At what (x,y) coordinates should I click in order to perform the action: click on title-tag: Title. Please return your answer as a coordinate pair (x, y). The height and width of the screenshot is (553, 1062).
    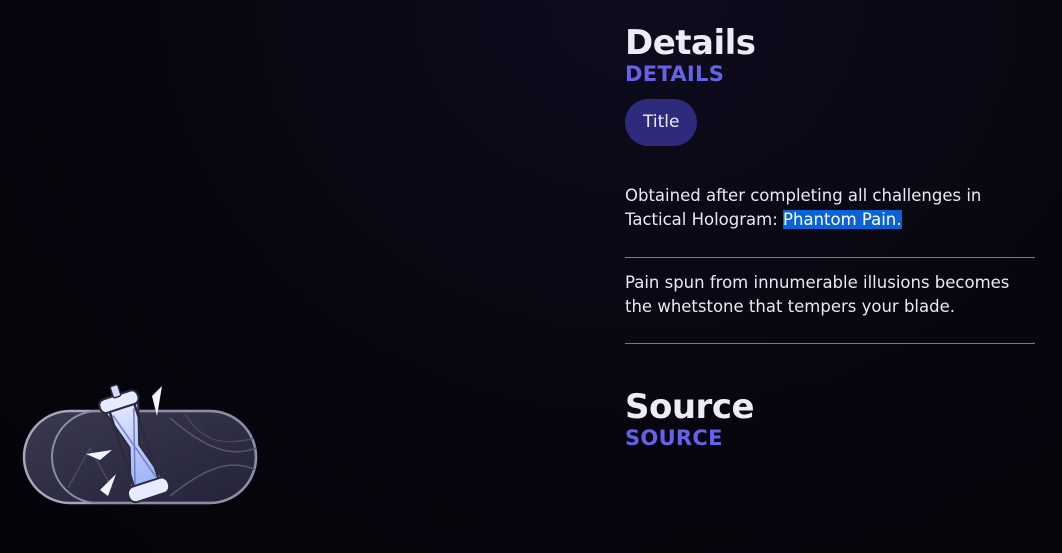
    Looking at the image, I should click on (661, 122).